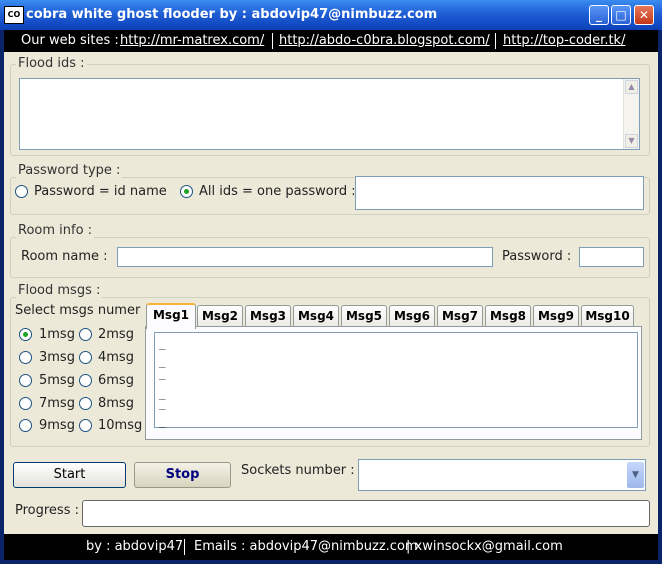 This screenshot has height=564, width=662. I want to click on close-button: ✕, so click(644, 15).